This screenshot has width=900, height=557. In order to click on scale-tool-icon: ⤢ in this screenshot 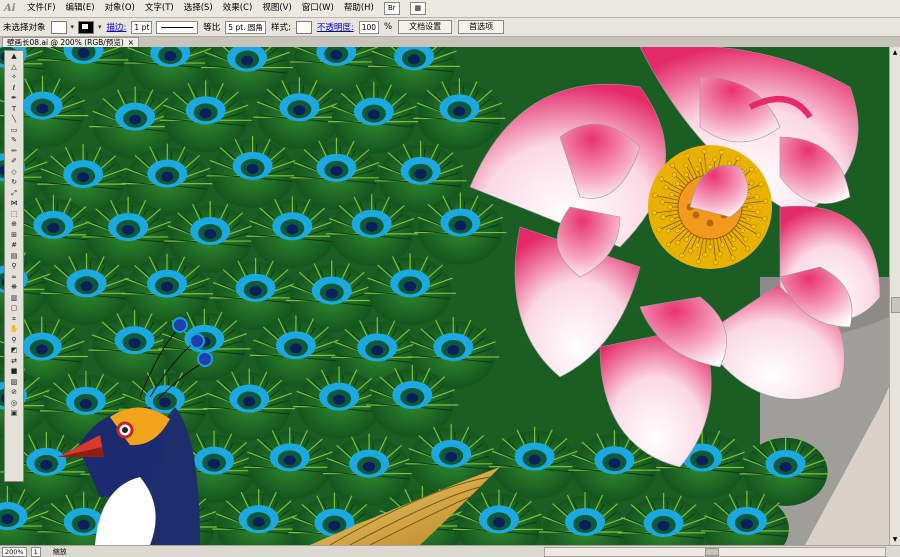, I will do `click(14, 193)`.